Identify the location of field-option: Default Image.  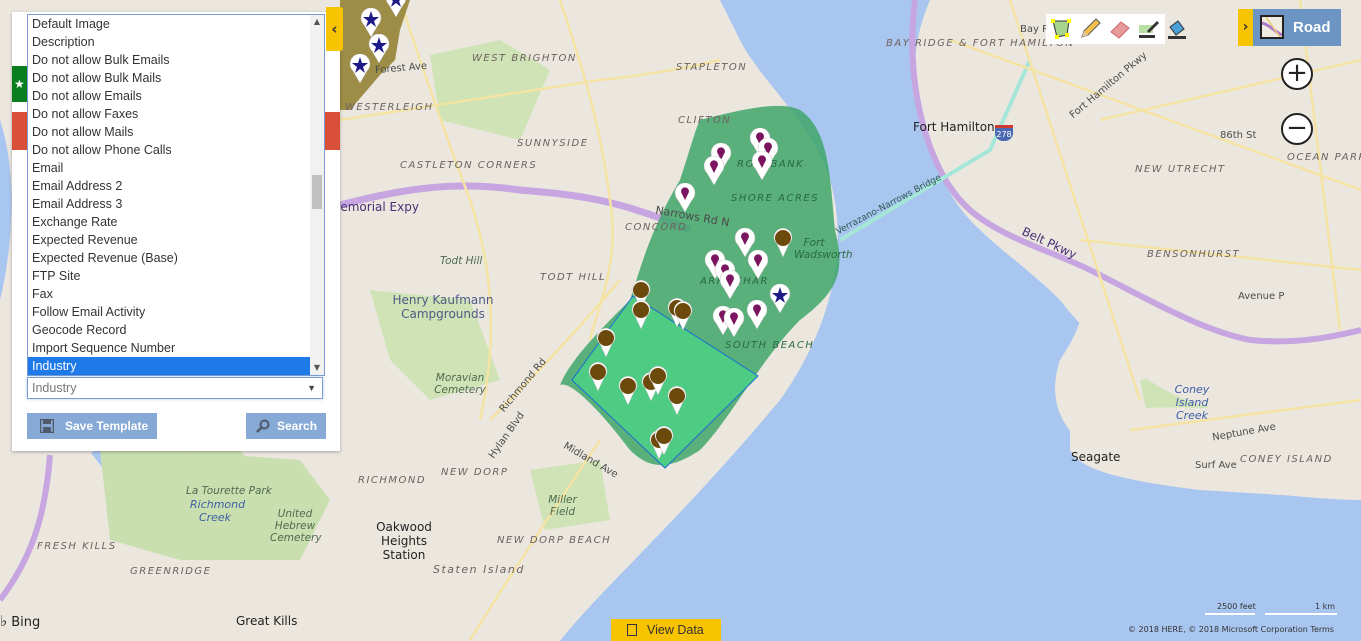
(176, 24).